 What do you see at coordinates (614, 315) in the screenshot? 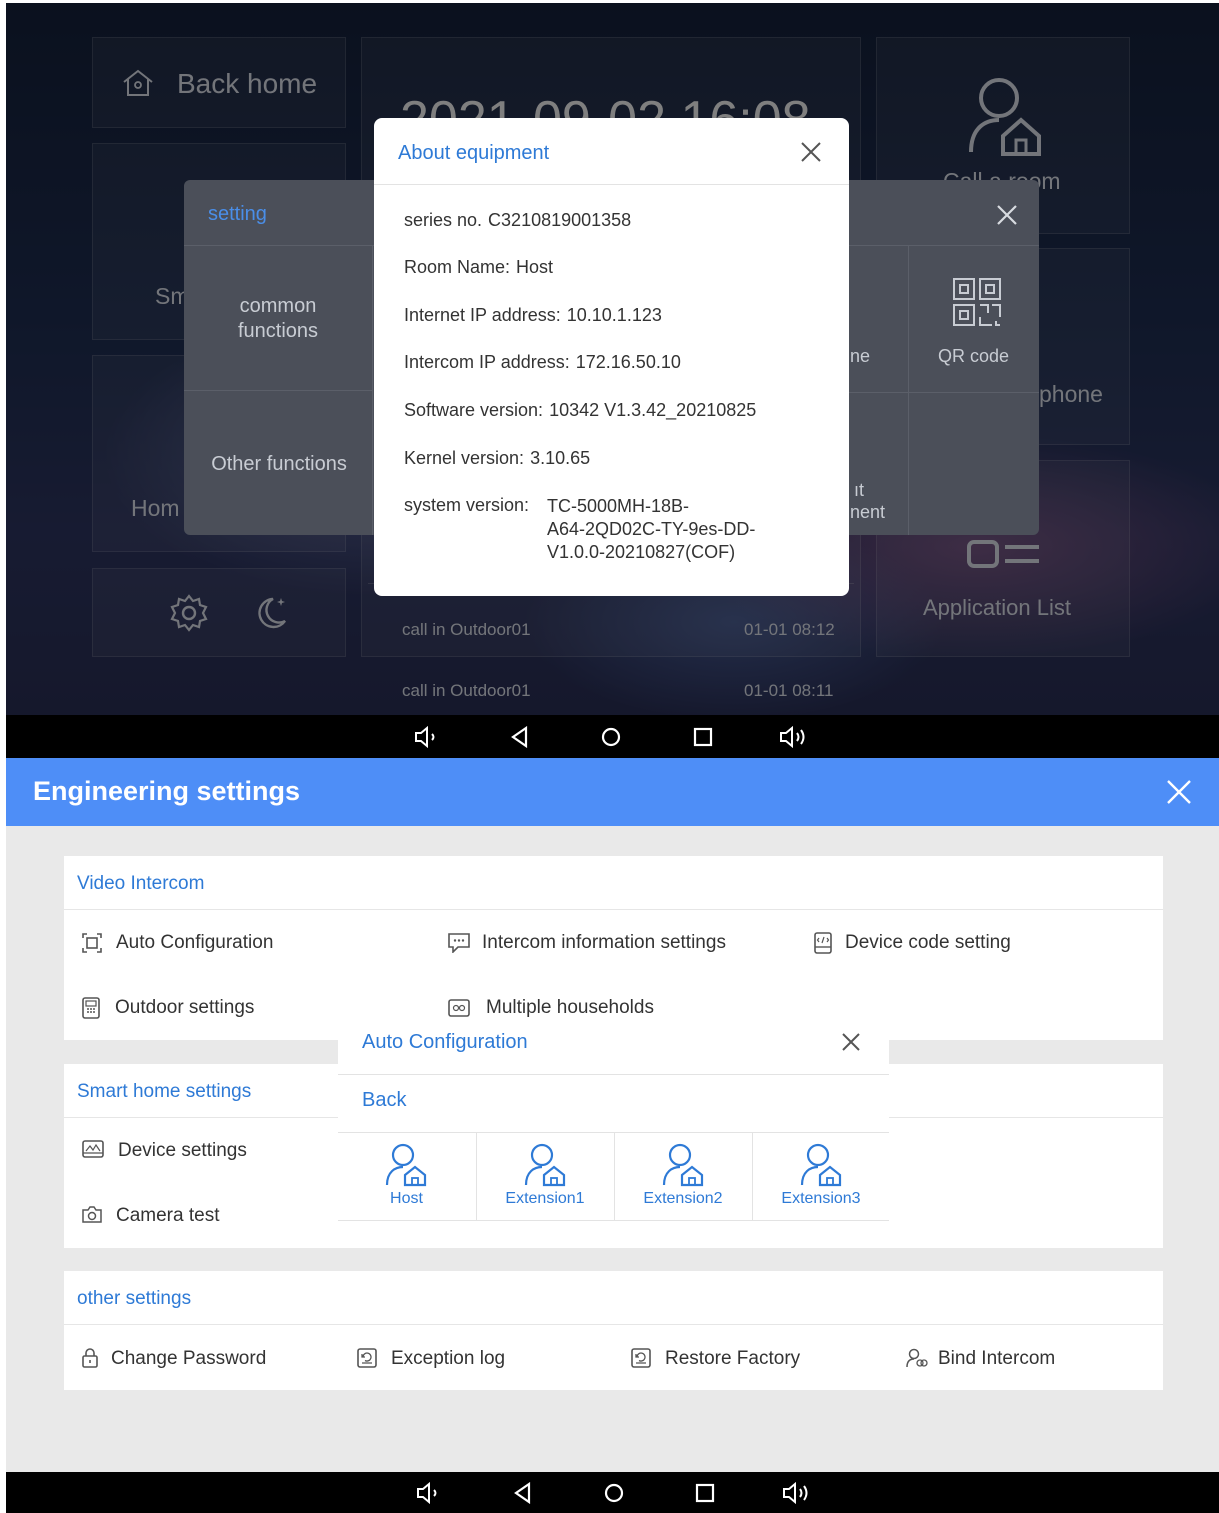
I see `info-value: 10.10.1.123` at bounding box center [614, 315].